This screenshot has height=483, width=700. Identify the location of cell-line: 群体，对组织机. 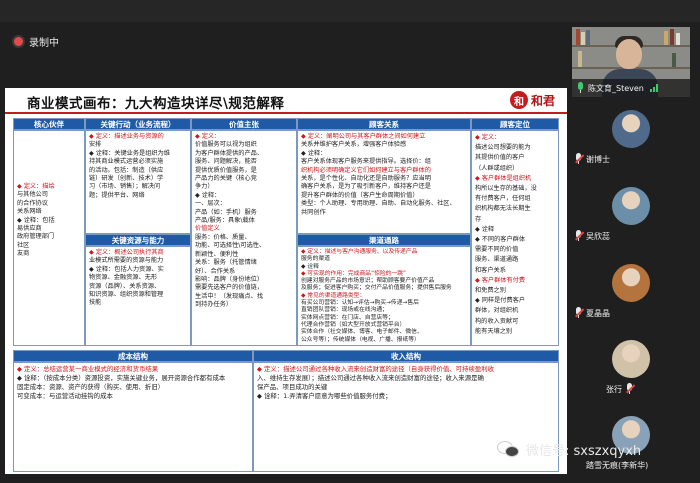
(497, 311).